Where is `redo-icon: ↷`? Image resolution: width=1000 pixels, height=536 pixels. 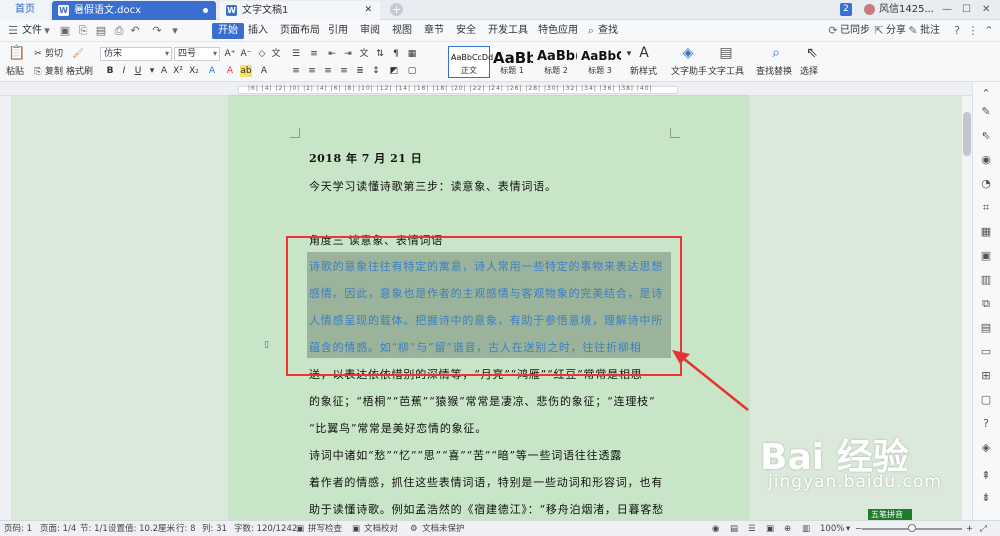
redo-icon: ↷ is located at coordinates (157, 31).